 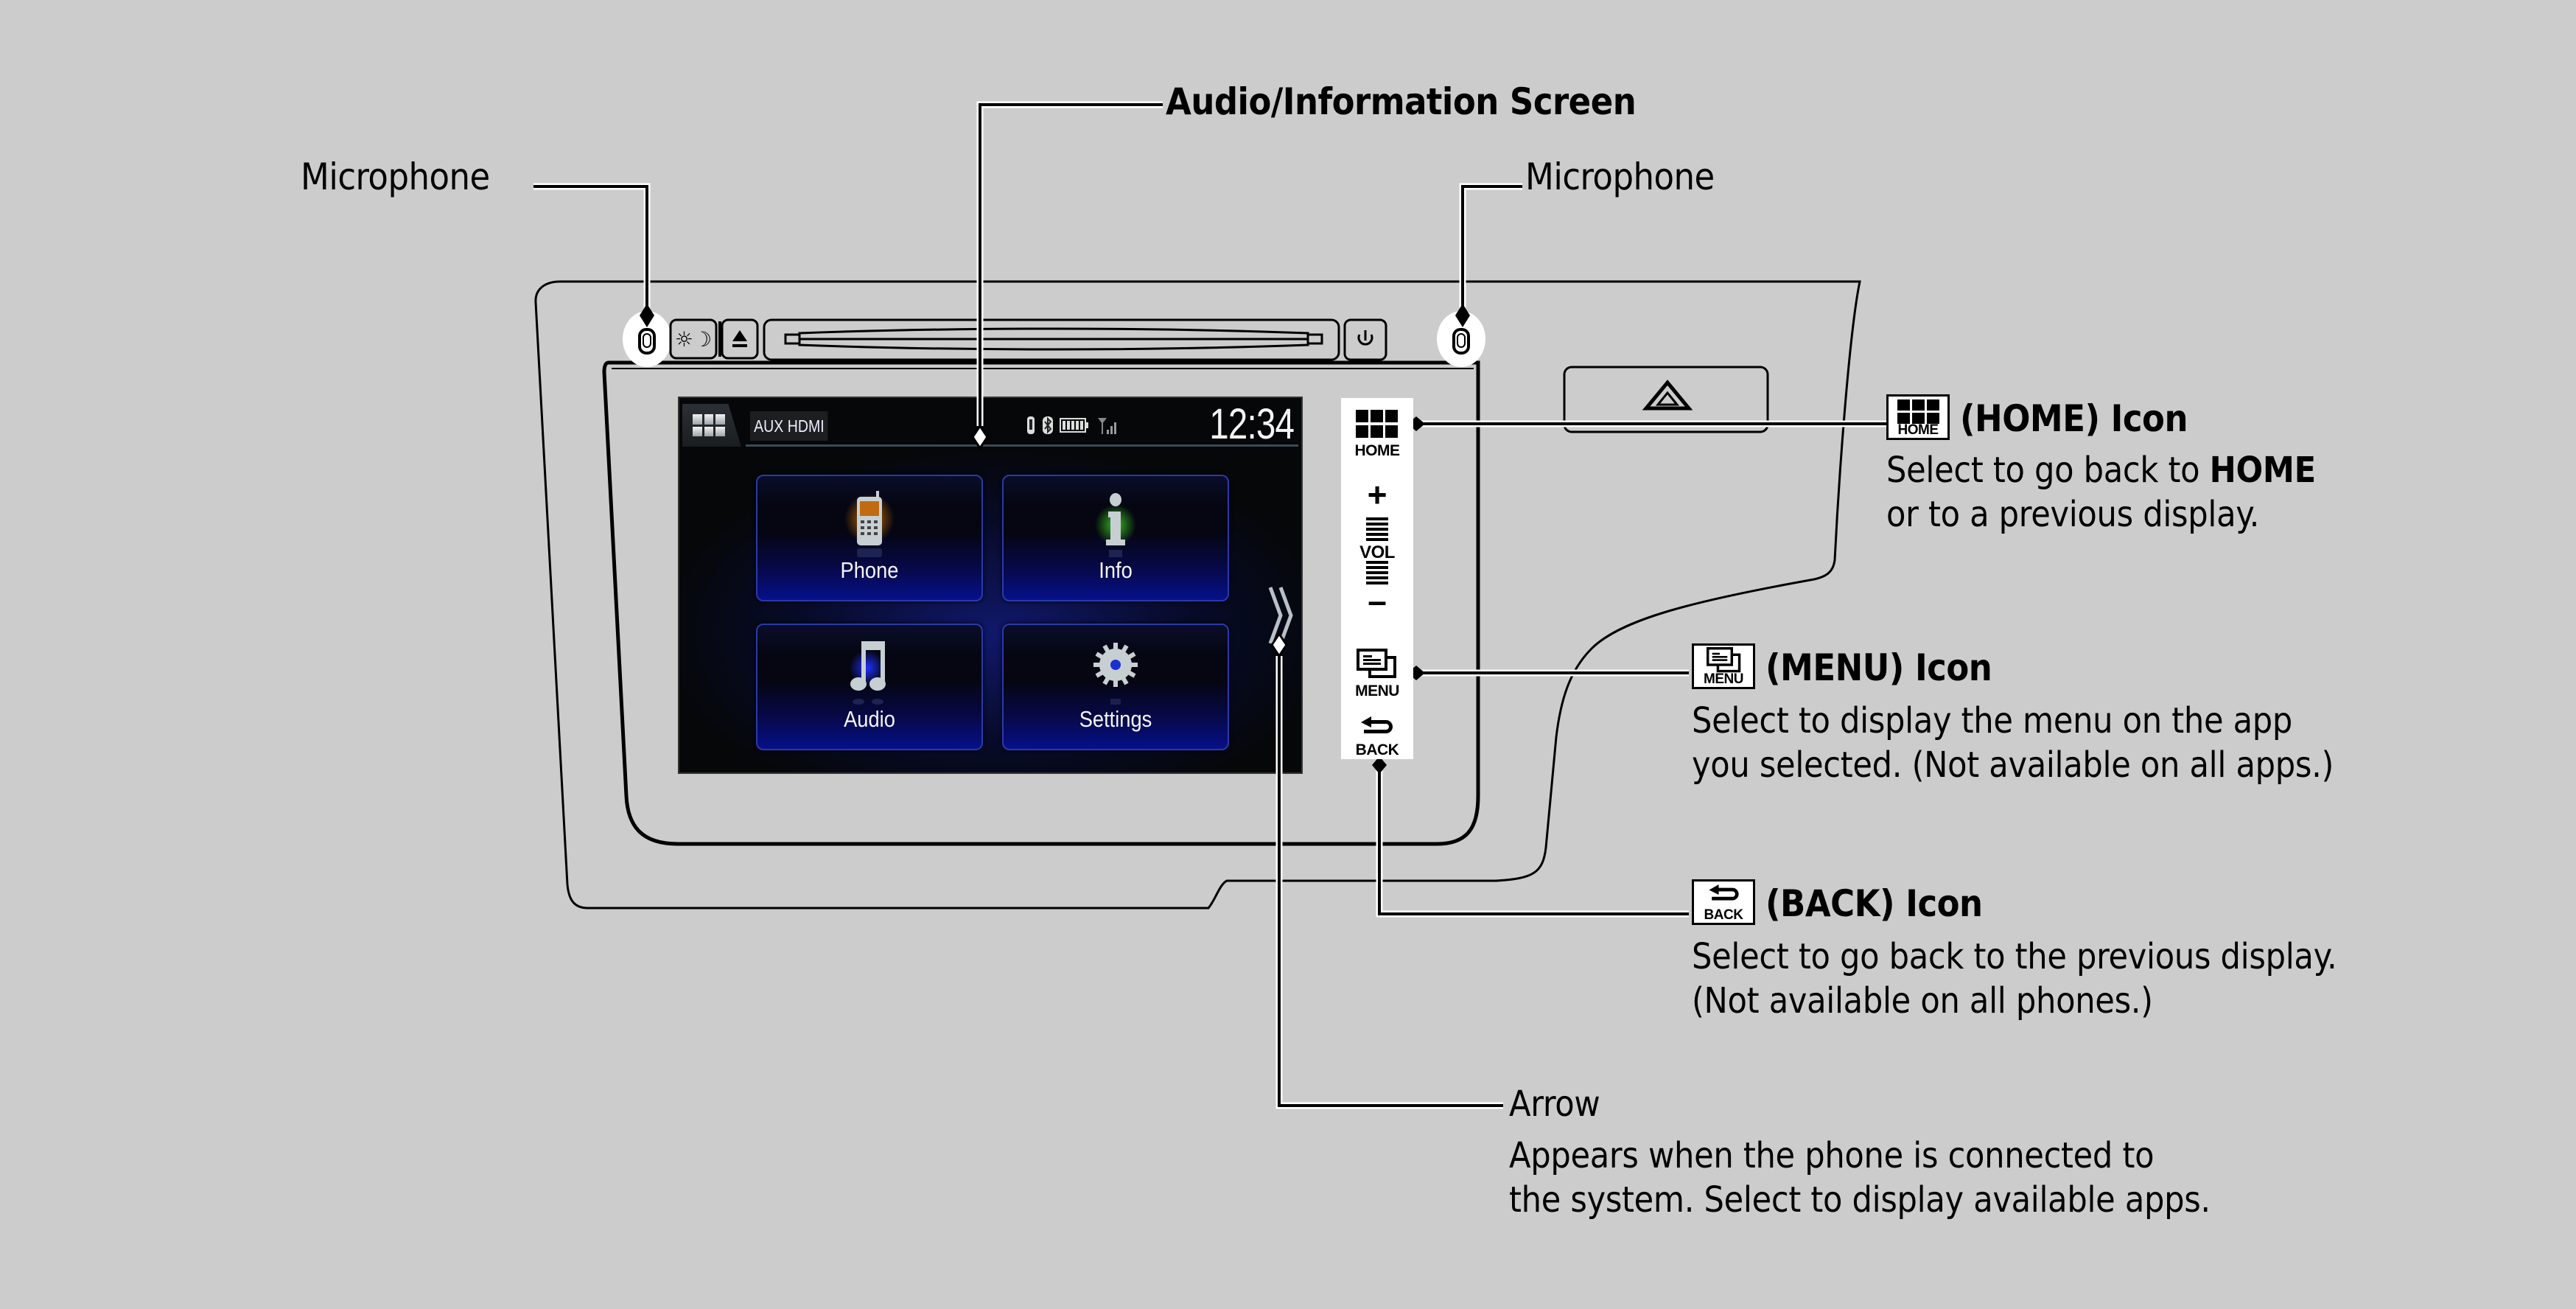 What do you see at coordinates (990, 585) in the screenshot?
I see `audio-information-screen: AUX HDMI 12:34 Phone Info Audio Settings` at bounding box center [990, 585].